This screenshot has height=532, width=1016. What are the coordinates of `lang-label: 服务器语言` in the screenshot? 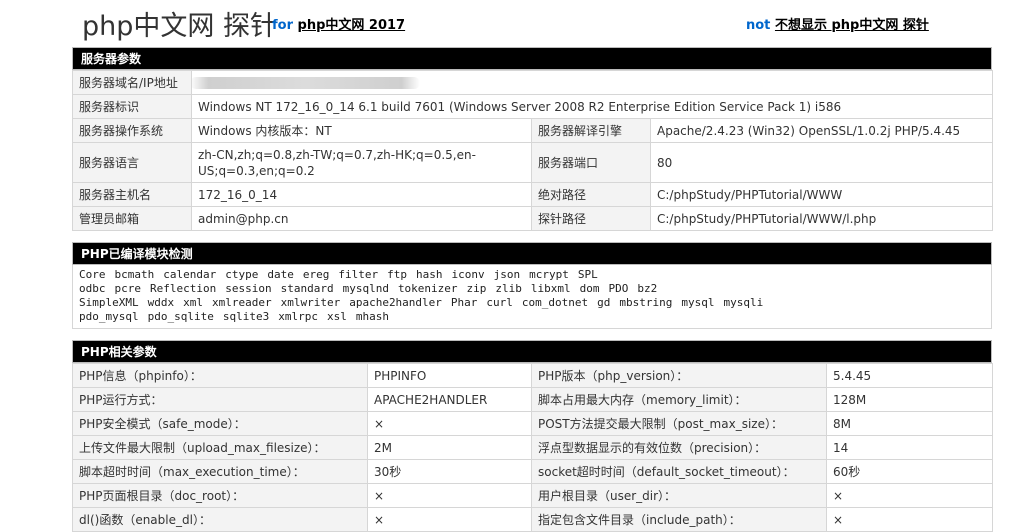 It's located at (132, 162).